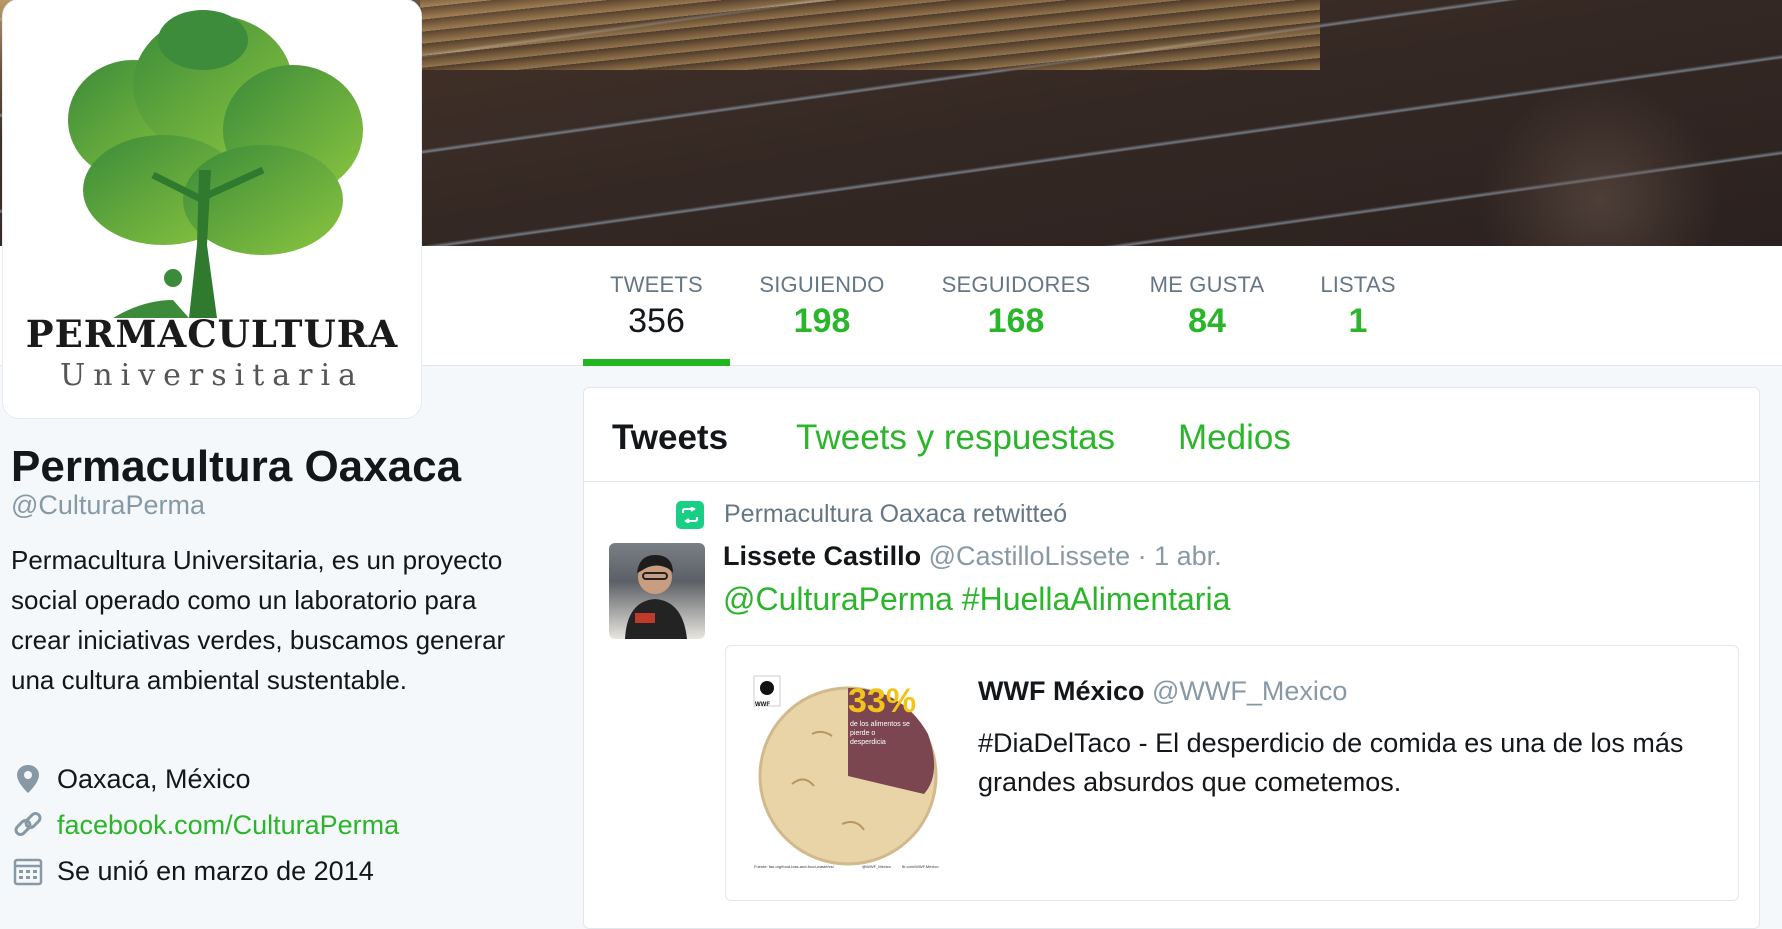 This screenshot has width=1782, height=929. I want to click on tweet-date: · 1 abr., so click(1180, 556).